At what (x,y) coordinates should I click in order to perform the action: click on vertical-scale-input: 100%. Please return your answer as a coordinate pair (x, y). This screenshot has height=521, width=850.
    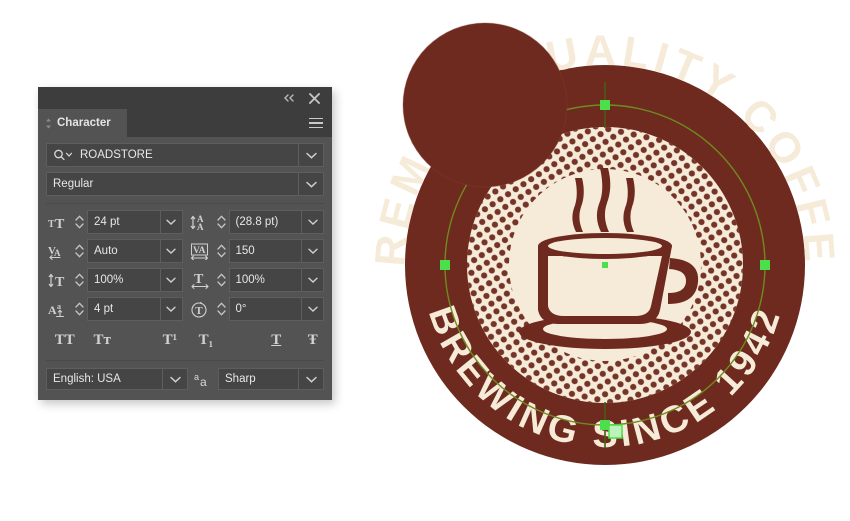
    Looking at the image, I should click on (135, 280).